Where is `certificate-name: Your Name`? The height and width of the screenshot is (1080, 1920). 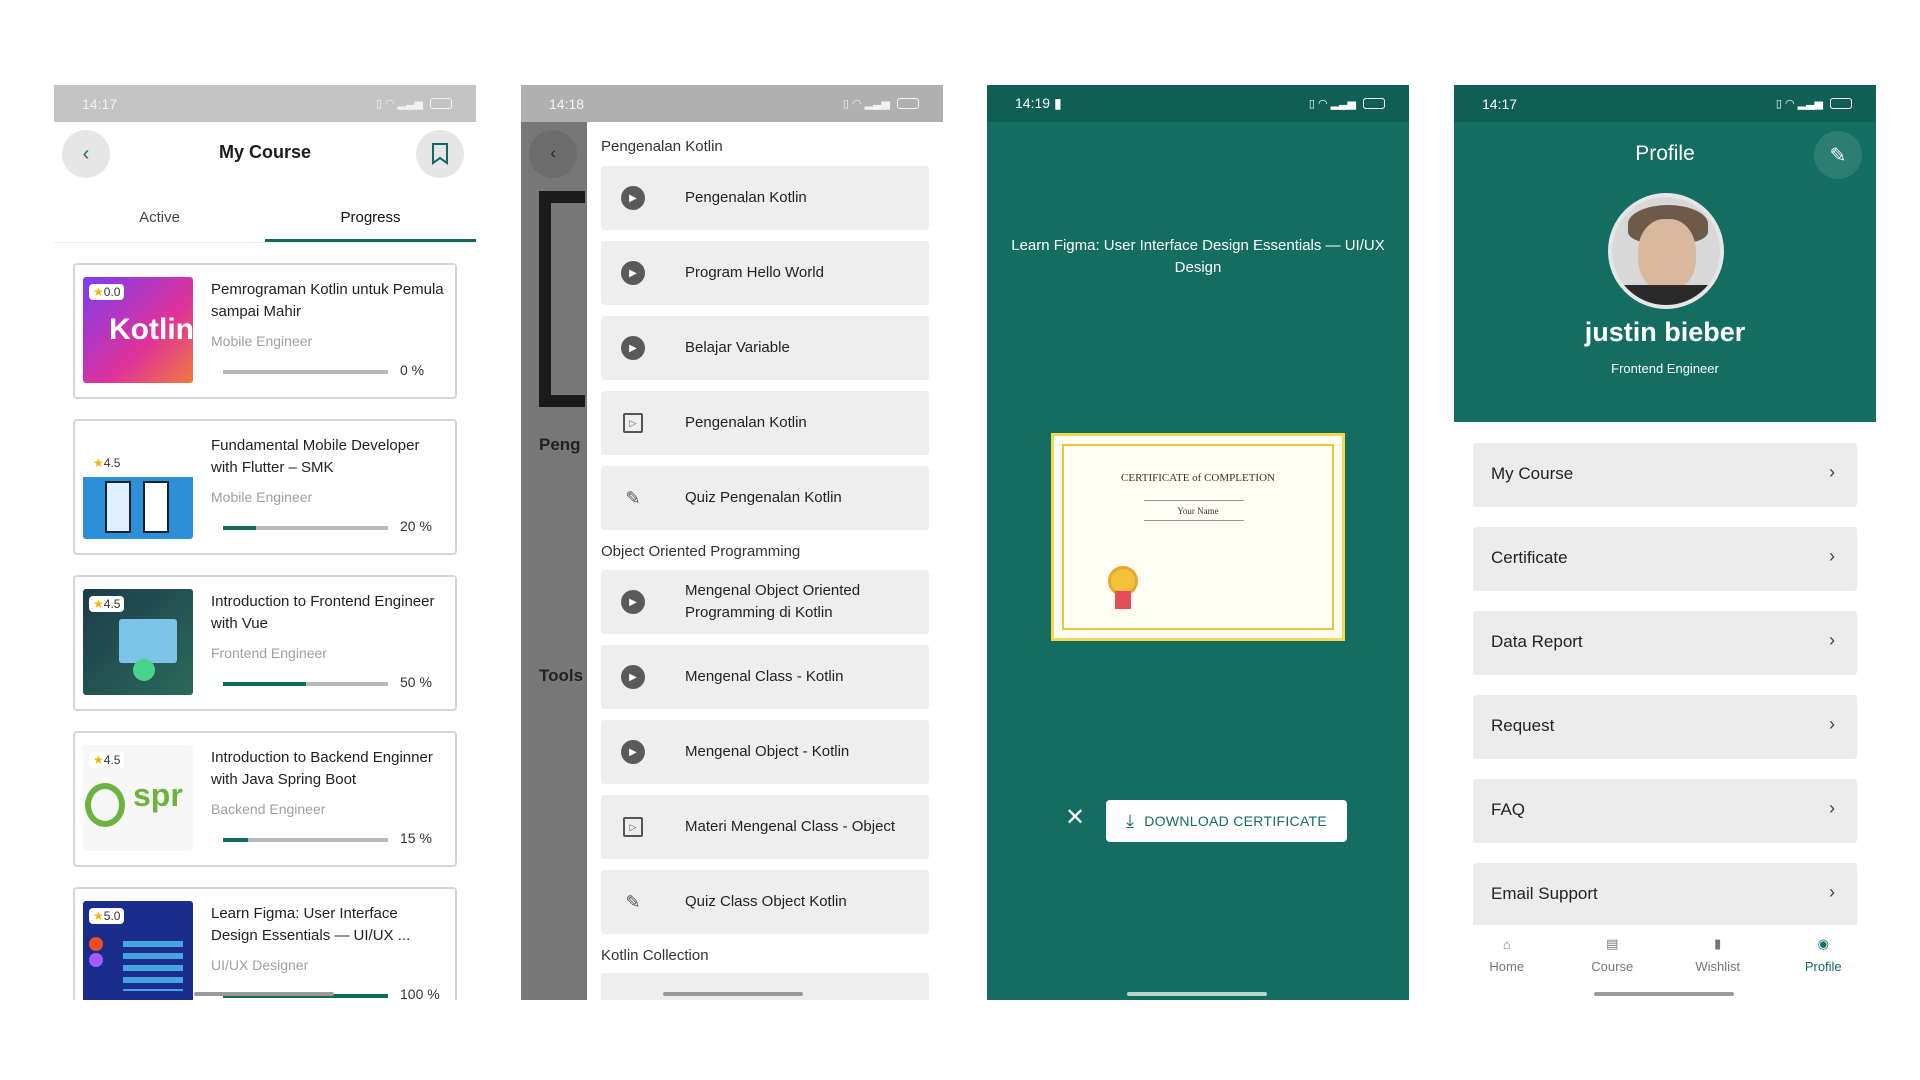
certificate-name: Your Name is located at coordinates (1198, 511).